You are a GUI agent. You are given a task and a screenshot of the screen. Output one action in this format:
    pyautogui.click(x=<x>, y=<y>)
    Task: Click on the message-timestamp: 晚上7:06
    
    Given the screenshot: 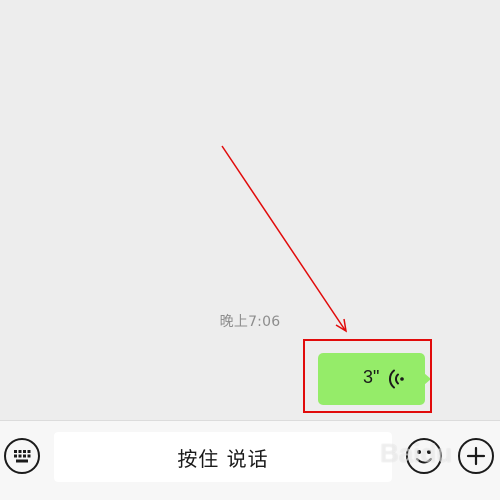 What is the action you would take?
    pyautogui.click(x=250, y=322)
    